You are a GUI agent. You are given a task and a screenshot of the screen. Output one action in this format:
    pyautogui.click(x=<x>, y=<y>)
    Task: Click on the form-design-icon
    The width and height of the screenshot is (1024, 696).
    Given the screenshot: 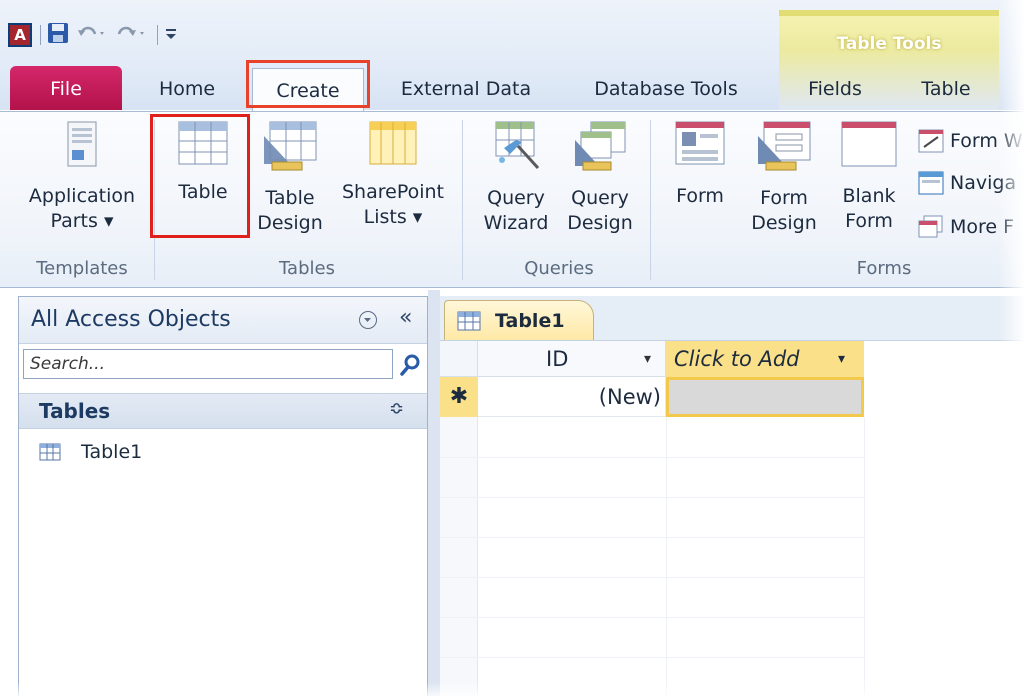 What is the action you would take?
    pyautogui.click(x=784, y=146)
    